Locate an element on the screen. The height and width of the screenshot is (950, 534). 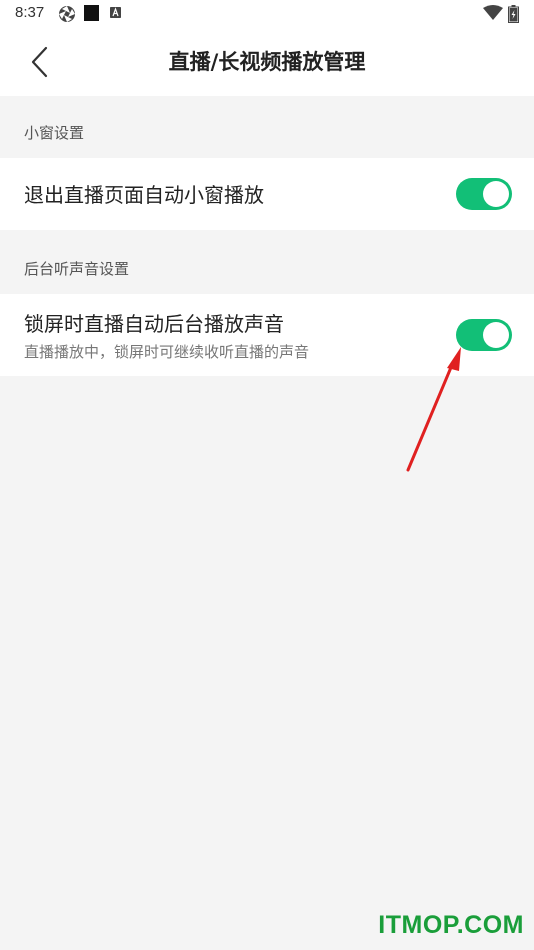
watermark-logo: ITMOP.COM is located at coordinates (451, 925).